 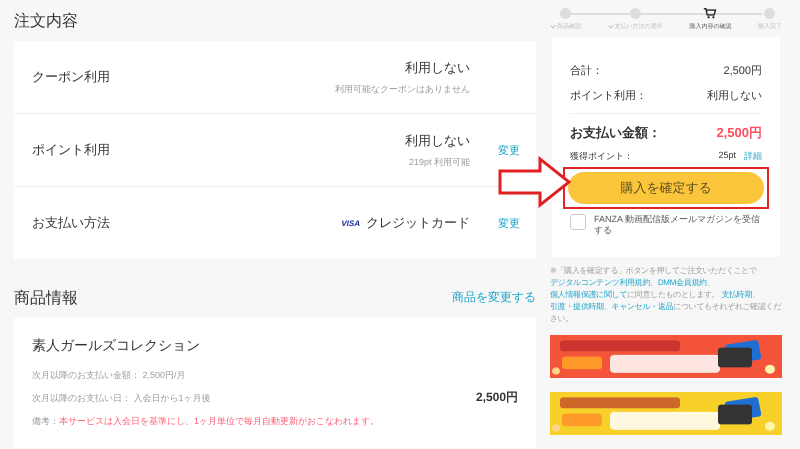 What do you see at coordinates (586, 71) in the screenshot?
I see `summary-label: 合計：` at bounding box center [586, 71].